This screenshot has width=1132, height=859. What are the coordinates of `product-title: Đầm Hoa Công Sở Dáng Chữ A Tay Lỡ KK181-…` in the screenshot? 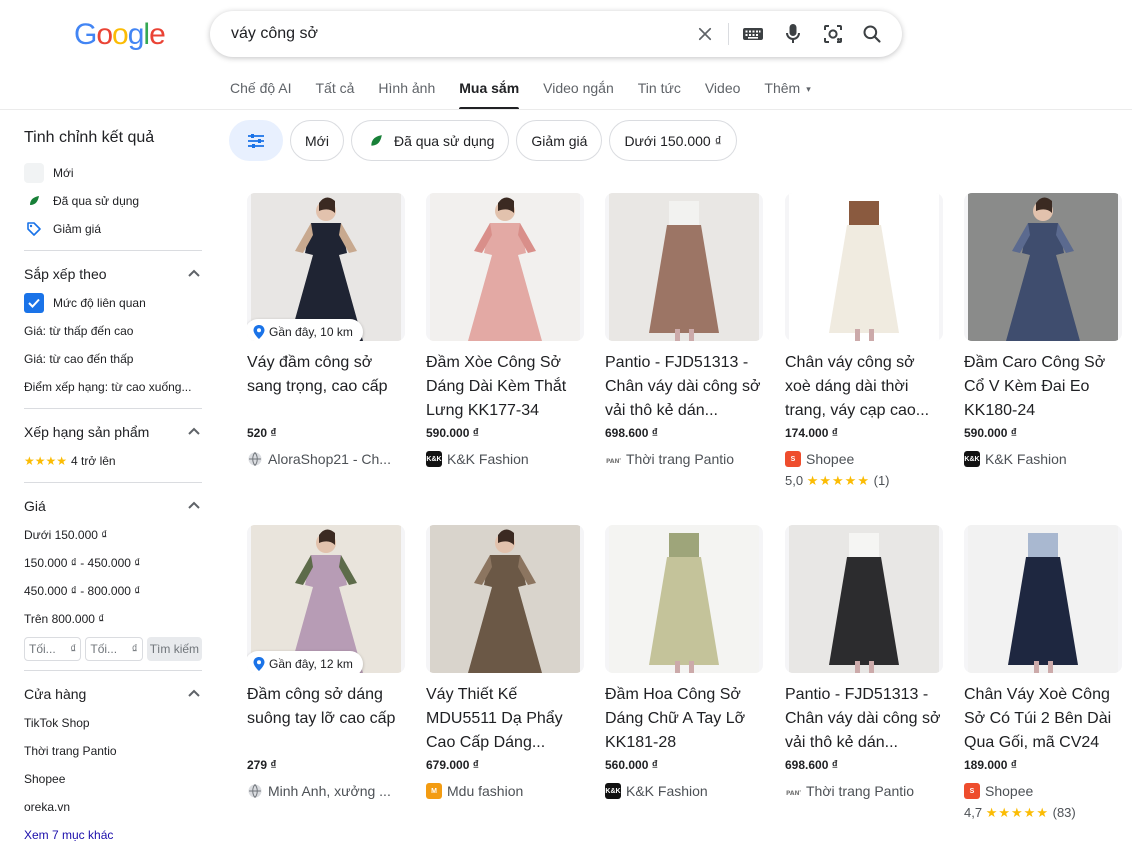 It's located at (685, 719).